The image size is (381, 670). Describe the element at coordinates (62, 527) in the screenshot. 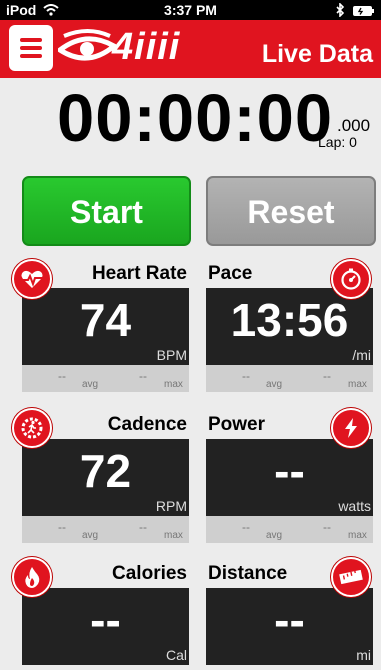

I see `cadence-avg-value: --` at that location.